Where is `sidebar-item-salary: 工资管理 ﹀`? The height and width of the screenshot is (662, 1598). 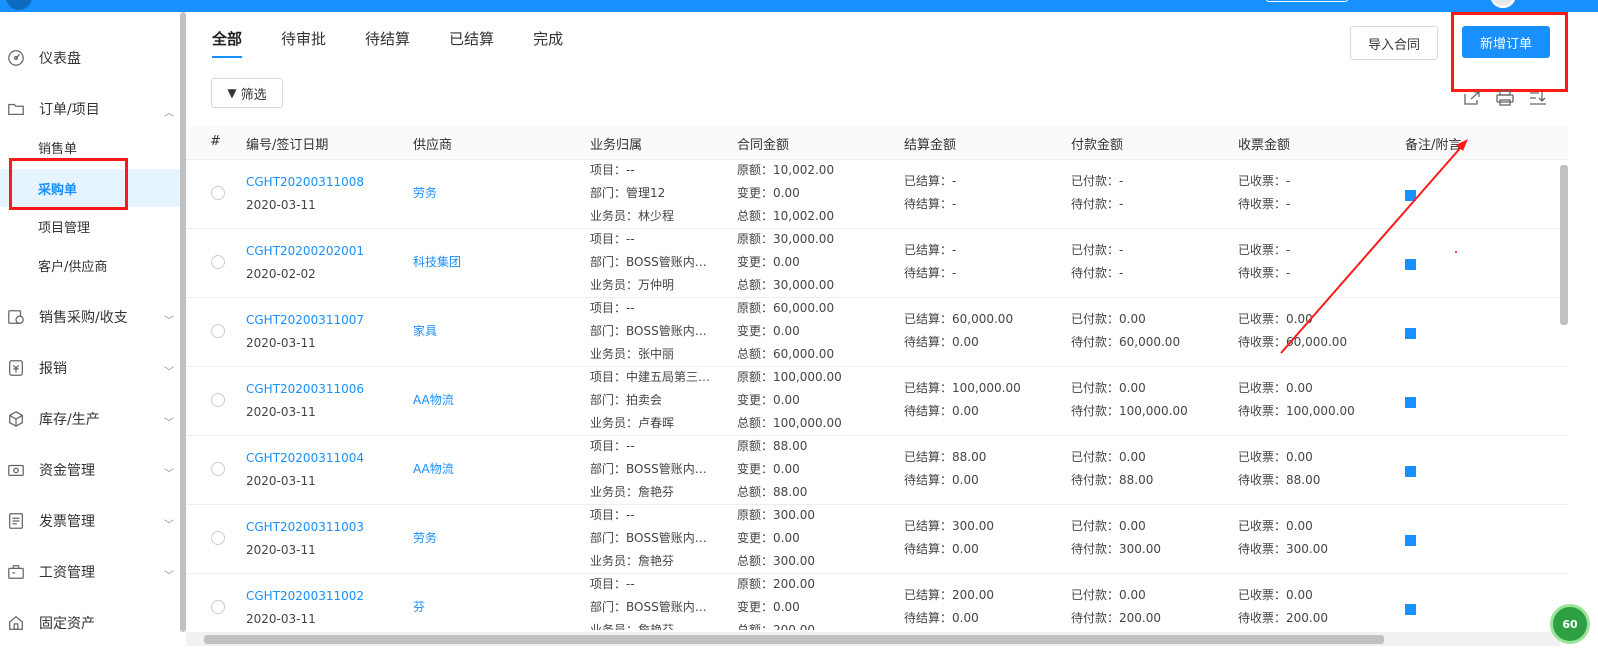
sidebar-item-salary: 工资管理 ﹀ is located at coordinates (90, 572).